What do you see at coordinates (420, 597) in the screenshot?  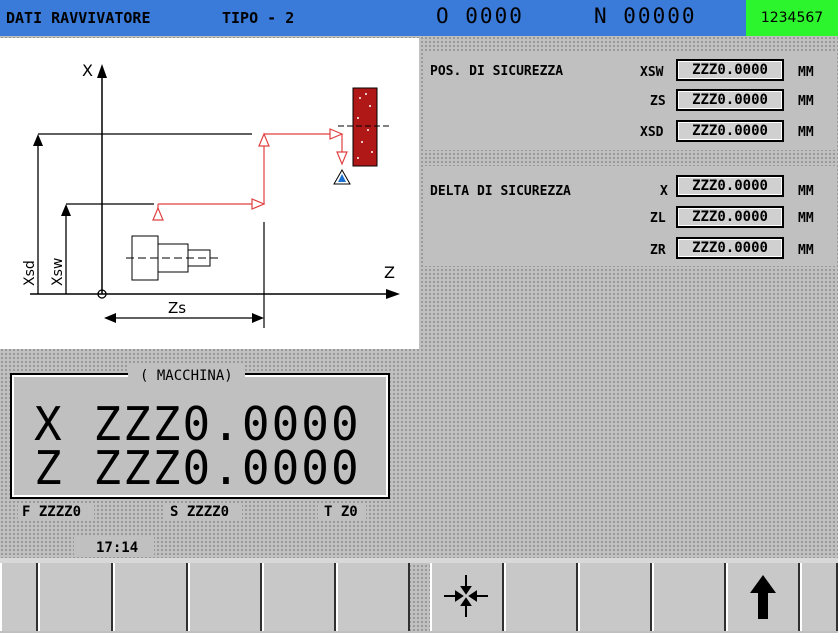 I see `softkey-gap` at bounding box center [420, 597].